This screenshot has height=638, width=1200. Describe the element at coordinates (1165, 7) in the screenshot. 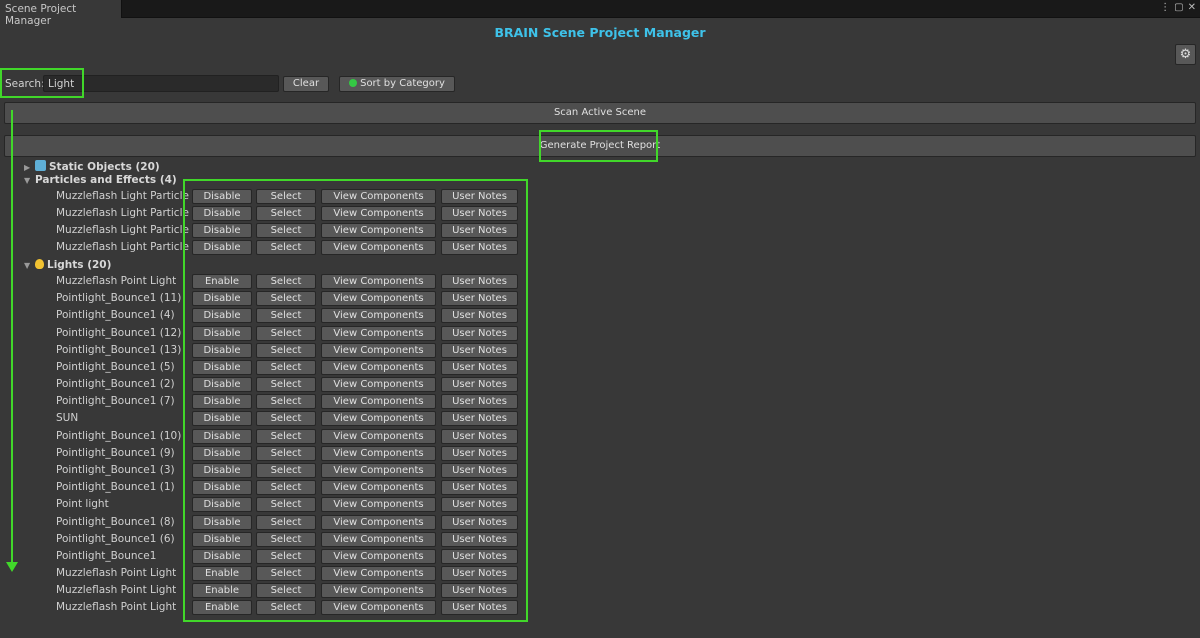

I see `kebab-menu-icon: ⋮` at that location.